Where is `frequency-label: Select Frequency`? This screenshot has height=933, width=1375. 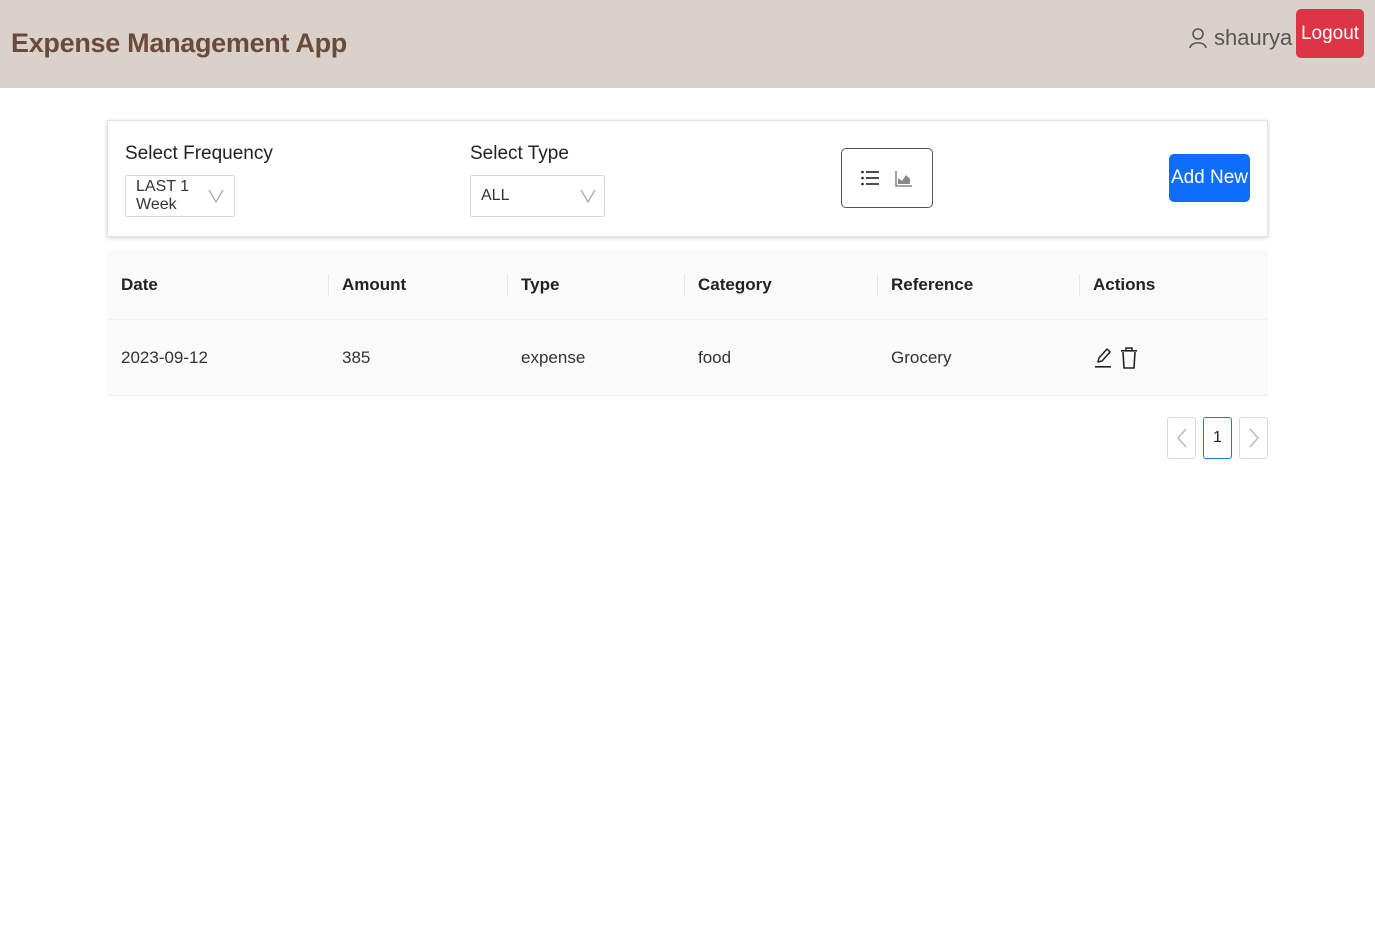
frequency-label: Select Frequency is located at coordinates (199, 153).